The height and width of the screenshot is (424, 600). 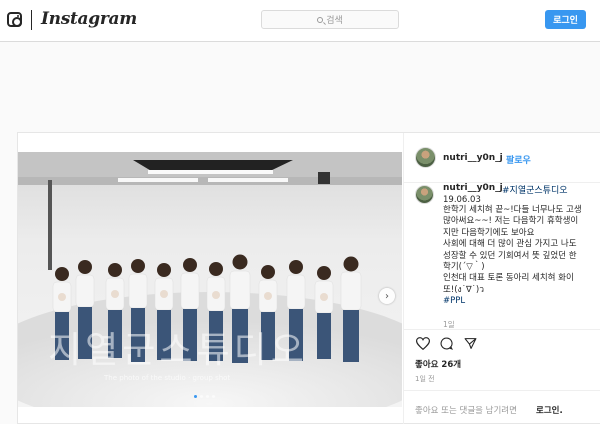 I want to click on caption-hashtag: #지열군스튜디오, so click(x=535, y=189).